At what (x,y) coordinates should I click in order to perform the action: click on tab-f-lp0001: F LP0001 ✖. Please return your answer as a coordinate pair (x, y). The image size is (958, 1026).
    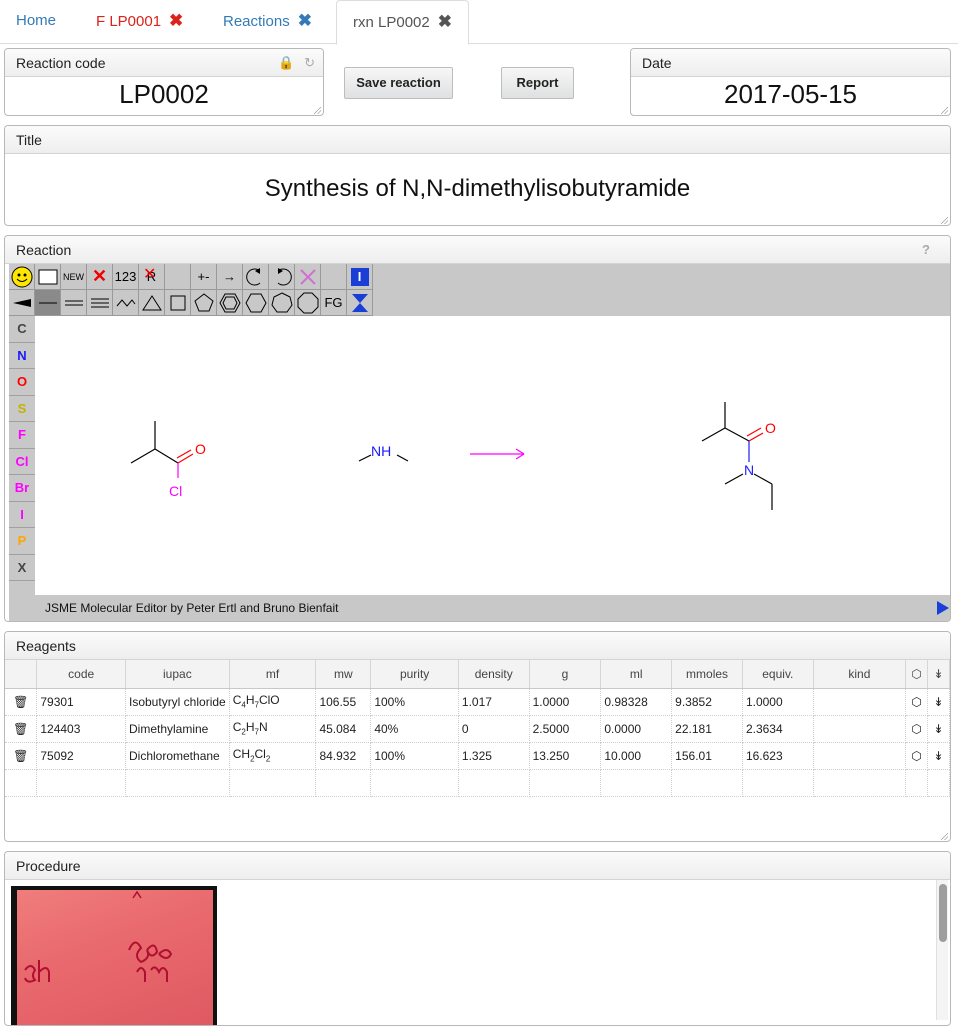
    Looking at the image, I should click on (139, 22).